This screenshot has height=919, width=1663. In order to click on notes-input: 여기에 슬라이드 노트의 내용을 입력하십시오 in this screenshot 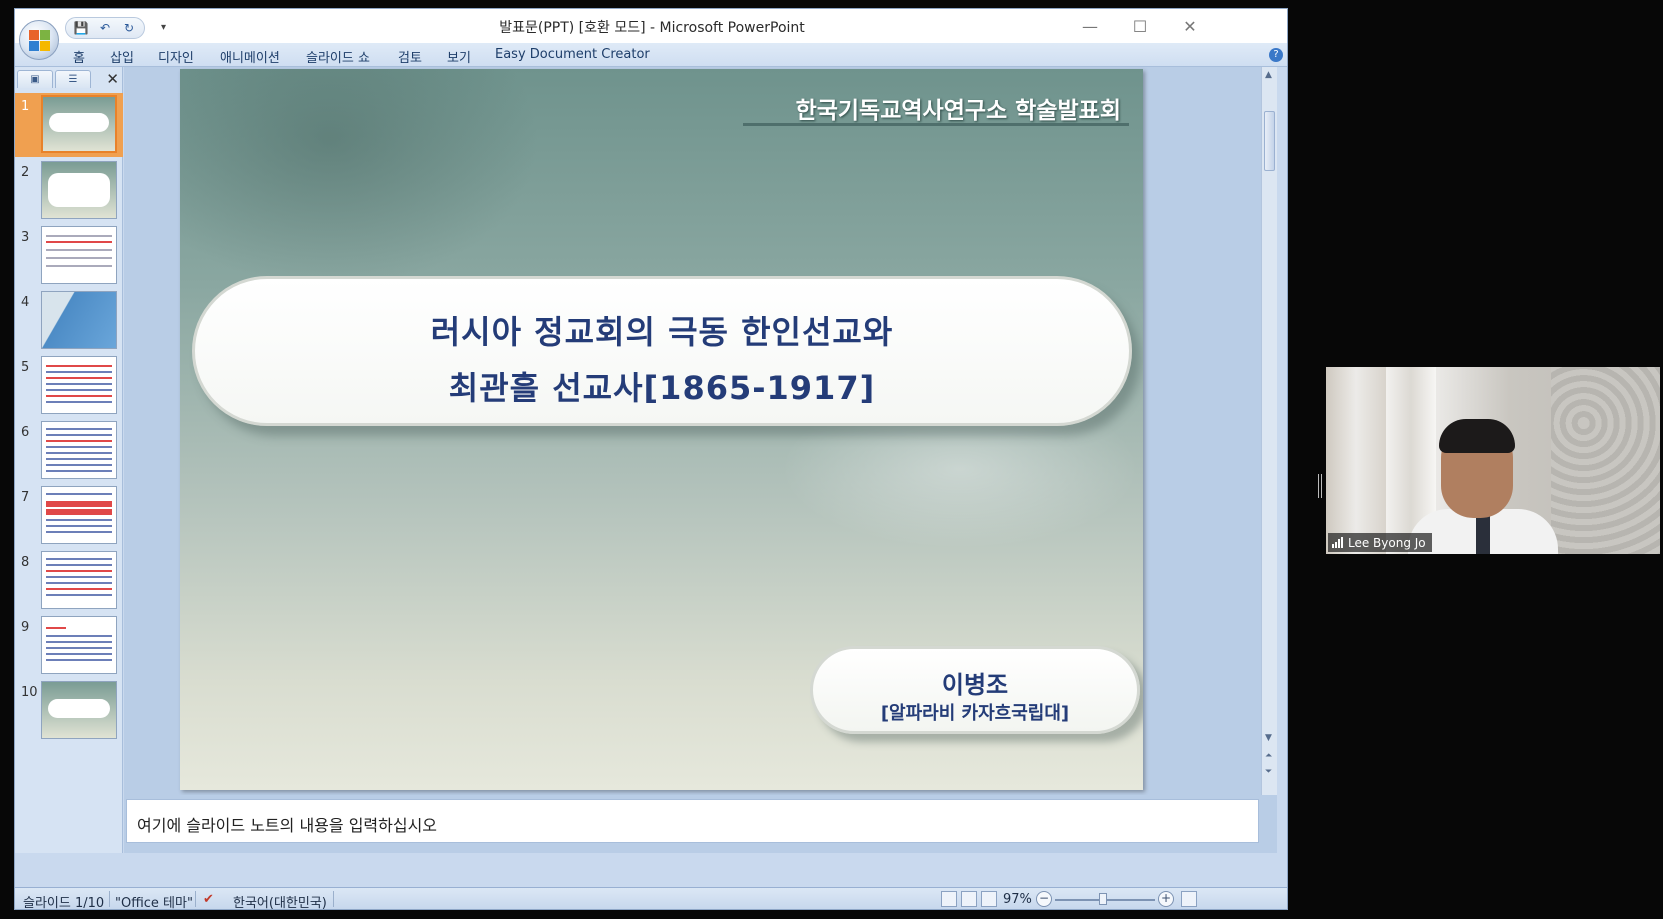, I will do `click(692, 821)`.